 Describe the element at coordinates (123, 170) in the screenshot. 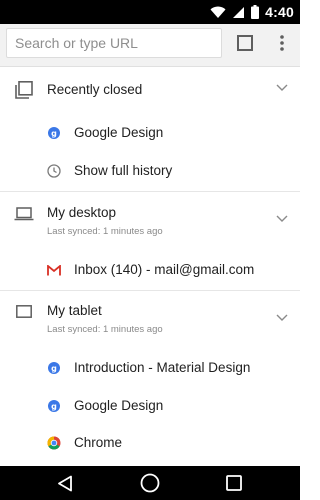

I see `list-item-label: Show full history` at that location.